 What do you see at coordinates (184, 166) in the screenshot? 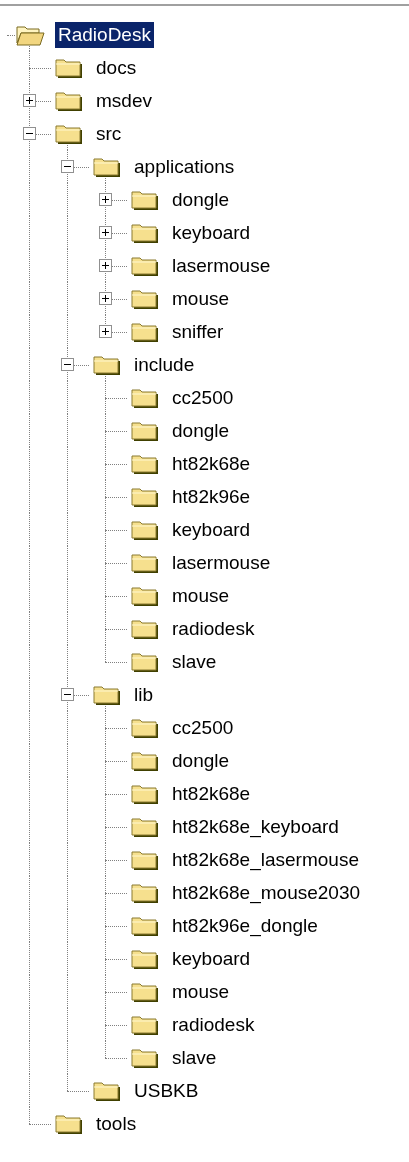
I see `folder-label: applications` at bounding box center [184, 166].